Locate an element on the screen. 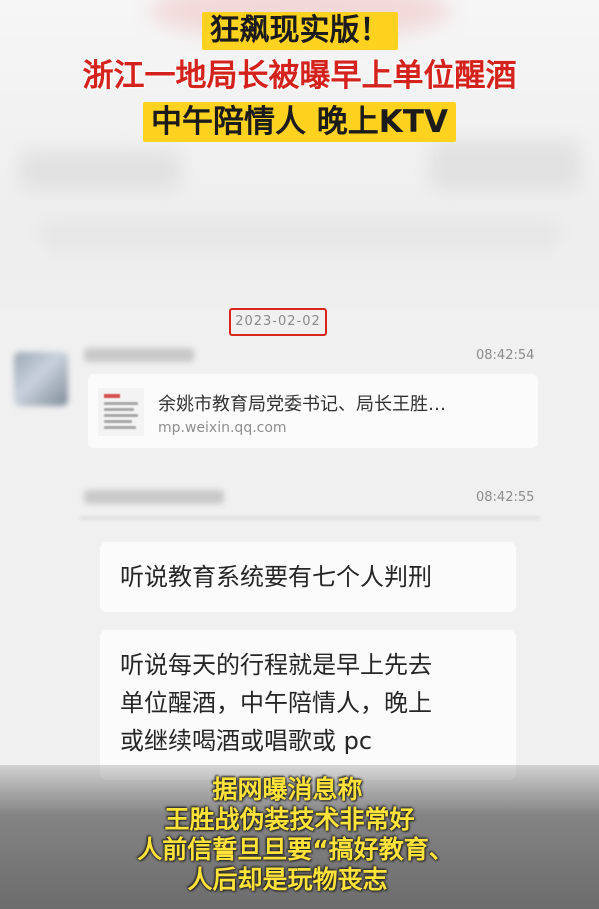 The height and width of the screenshot is (909, 599). article-source: mp.weixin.qq.com is located at coordinates (222, 428).